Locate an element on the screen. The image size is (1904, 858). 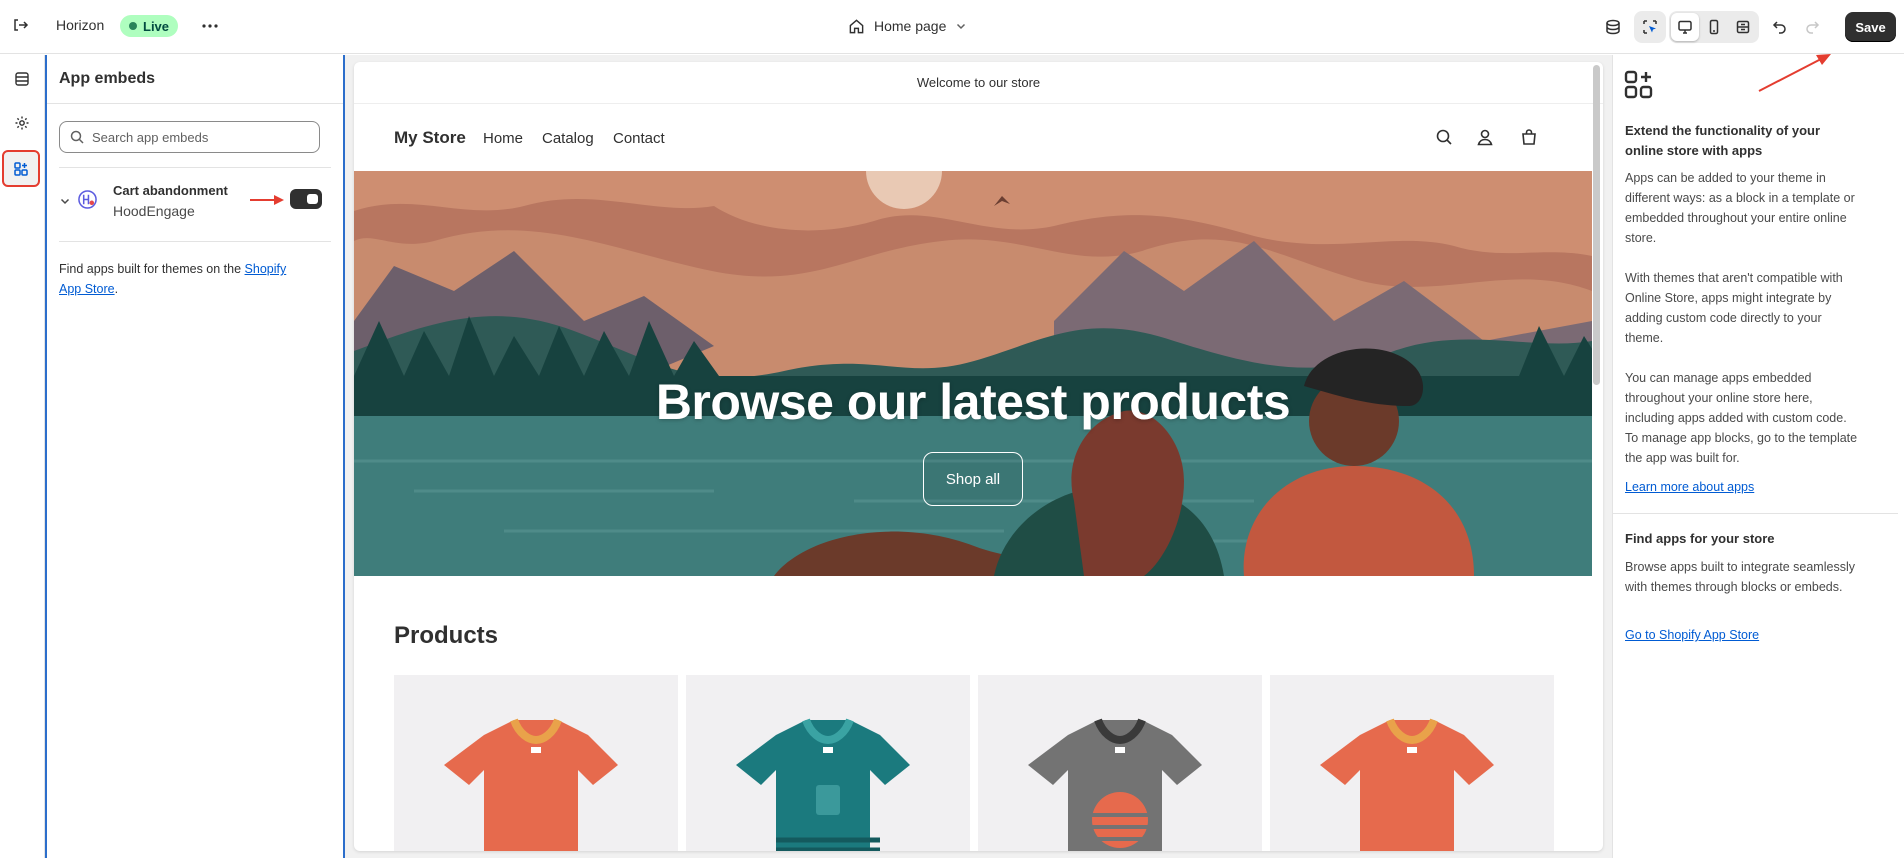
shop-all-button: Shop all is located at coordinates (973, 479).